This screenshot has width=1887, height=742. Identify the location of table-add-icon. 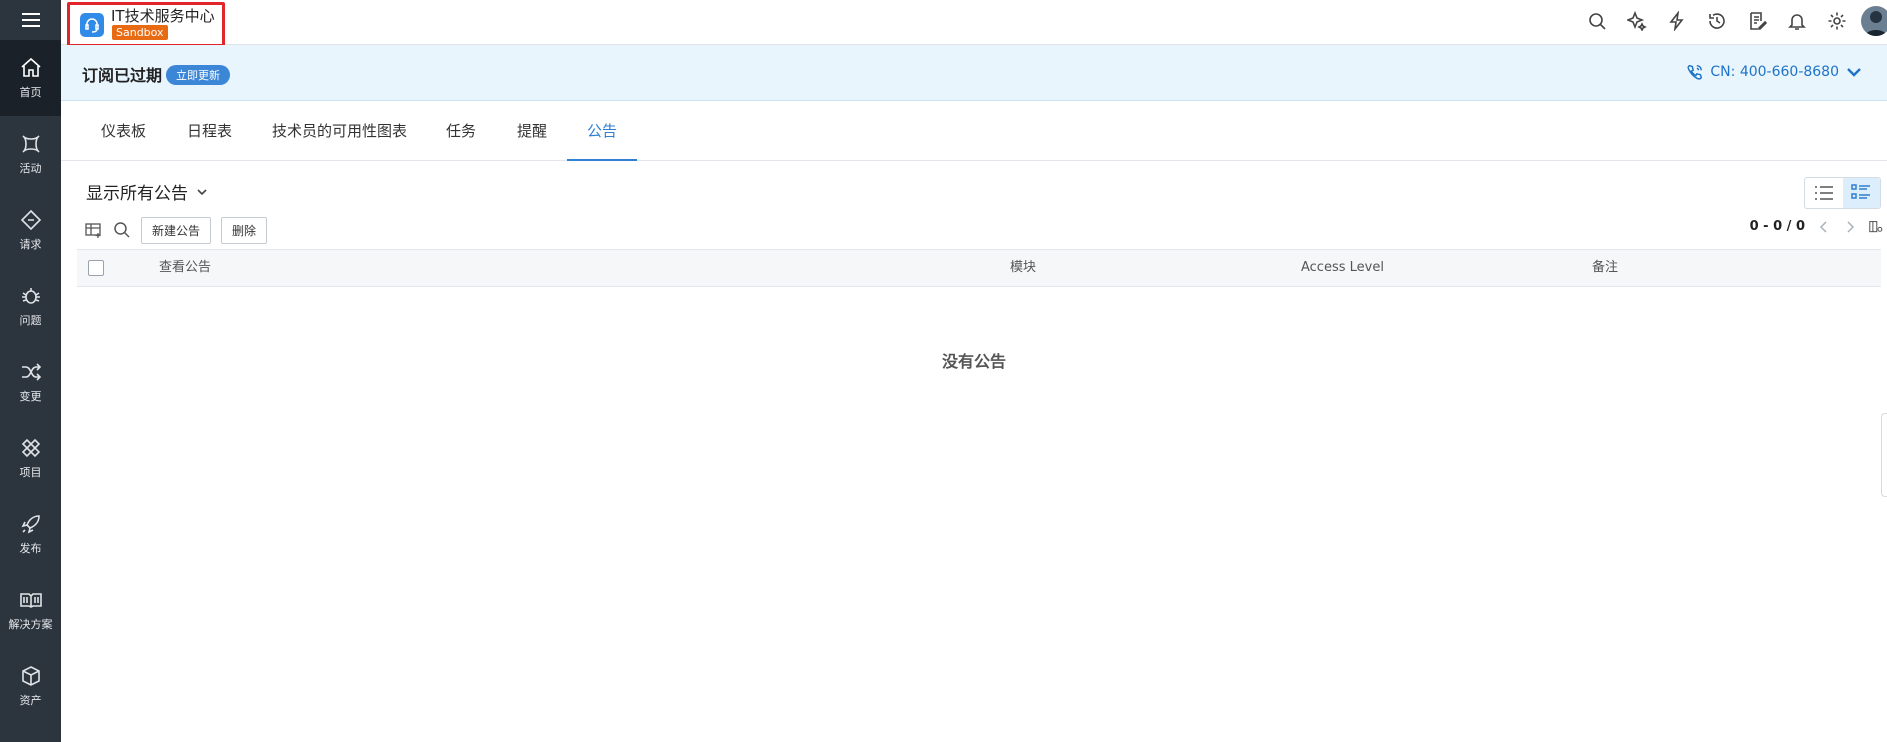
(93, 230).